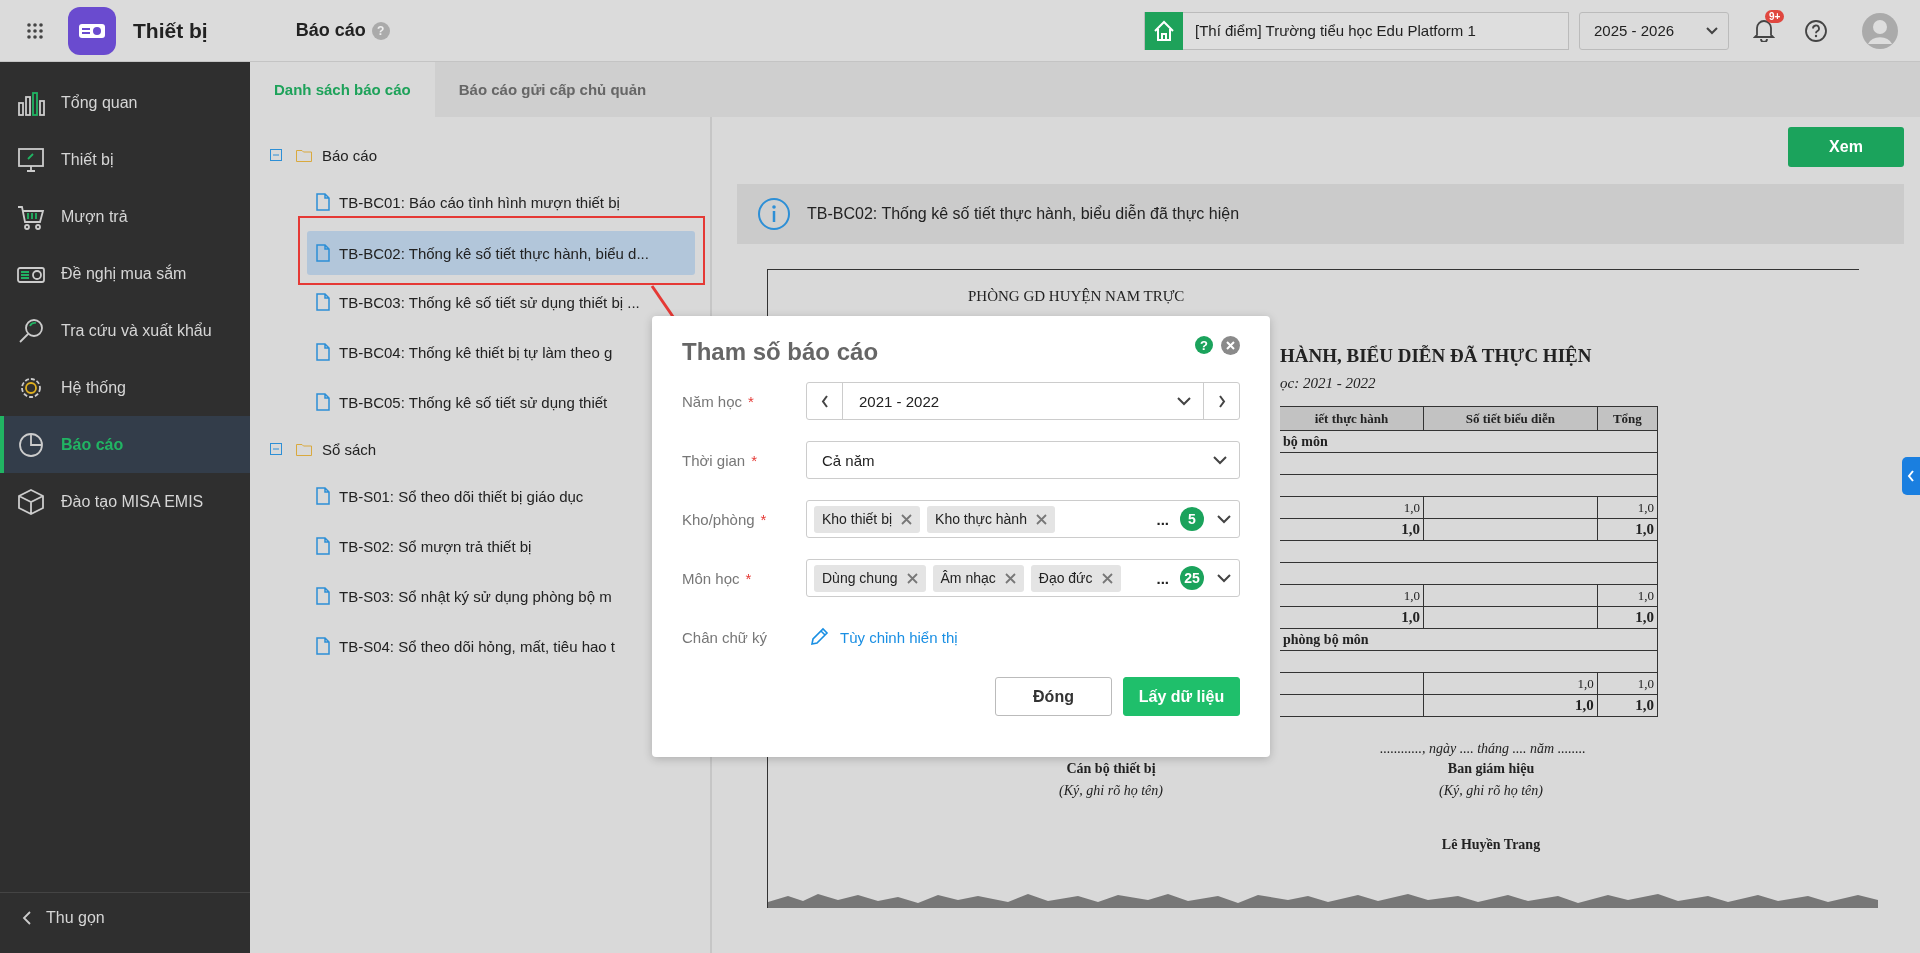 The width and height of the screenshot is (1920, 953). I want to click on table-header: iết thực hành, so click(1352, 418).